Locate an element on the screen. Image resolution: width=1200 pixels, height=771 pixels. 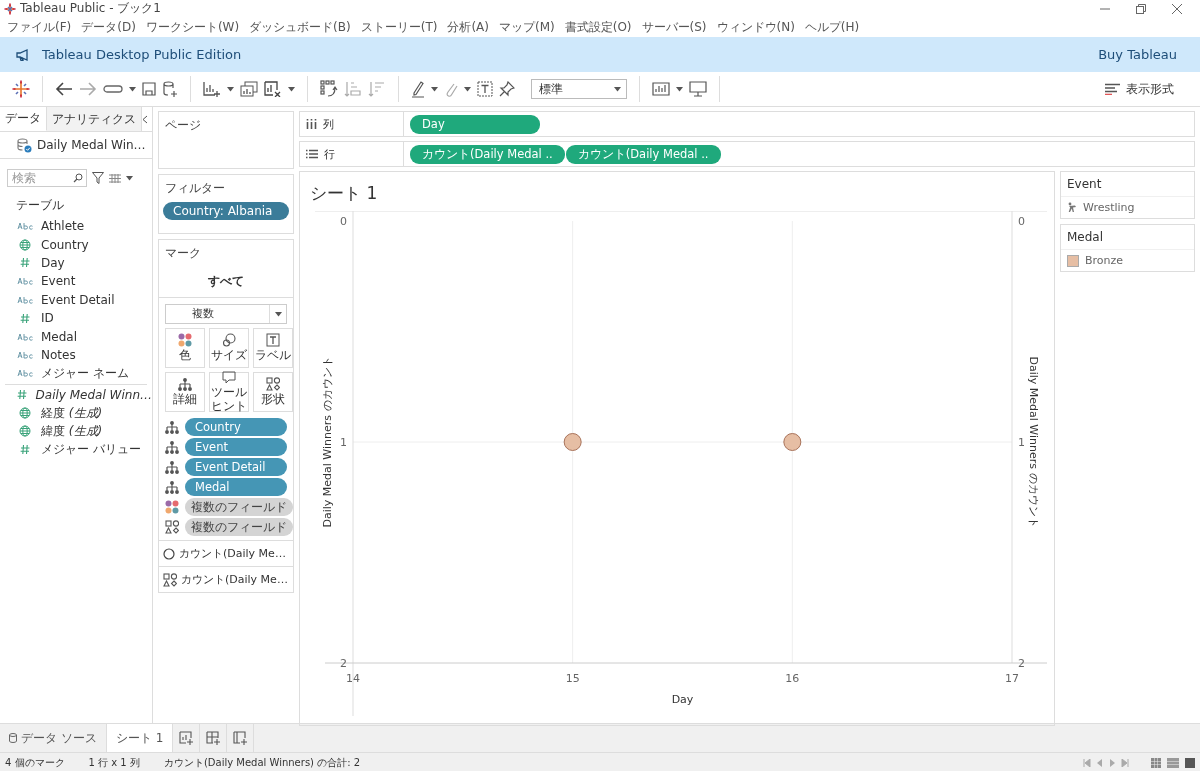
banner-title: Tableau Desktop Public Edition is located at coordinates (142, 54).